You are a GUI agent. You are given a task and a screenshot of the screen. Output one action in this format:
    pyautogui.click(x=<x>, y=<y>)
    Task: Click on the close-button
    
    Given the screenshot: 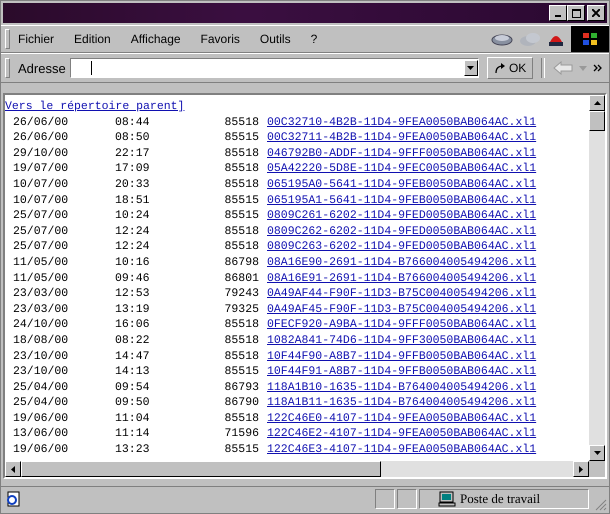 What is the action you would take?
    pyautogui.click(x=596, y=13)
    